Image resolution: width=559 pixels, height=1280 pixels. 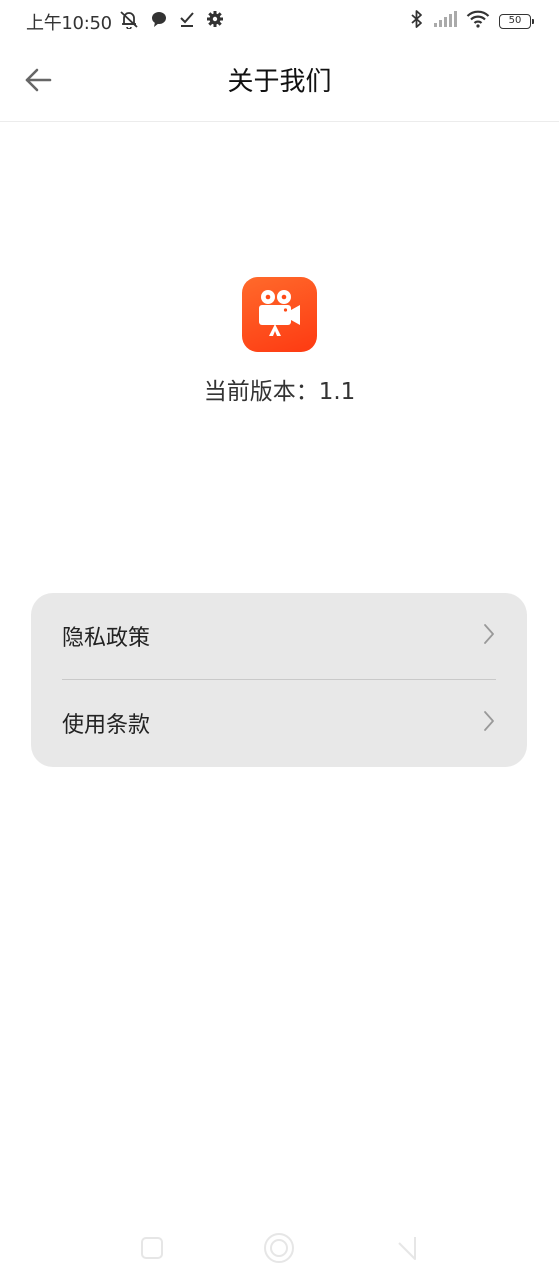 I want to click on wifi-icon, so click(x=478, y=21).